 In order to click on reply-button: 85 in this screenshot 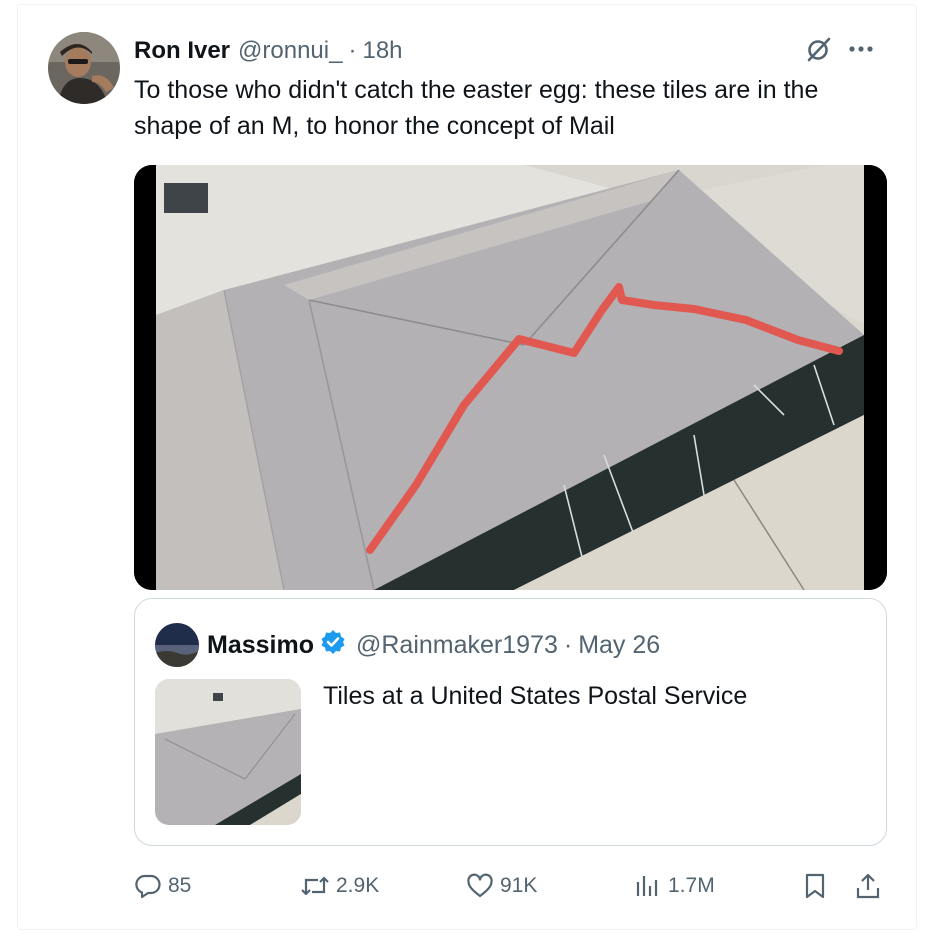, I will do `click(162, 886)`.